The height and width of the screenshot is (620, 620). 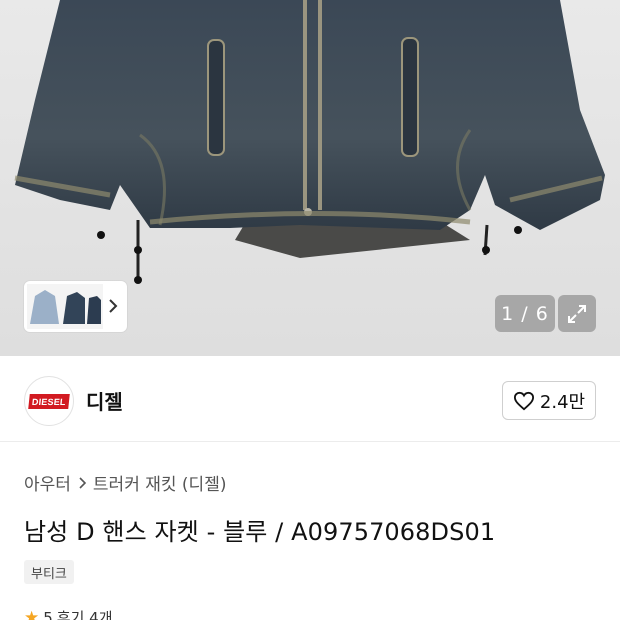 What do you see at coordinates (310, 399) in the screenshot?
I see `brand-row: DIESEL 디젤 2.4만` at bounding box center [310, 399].